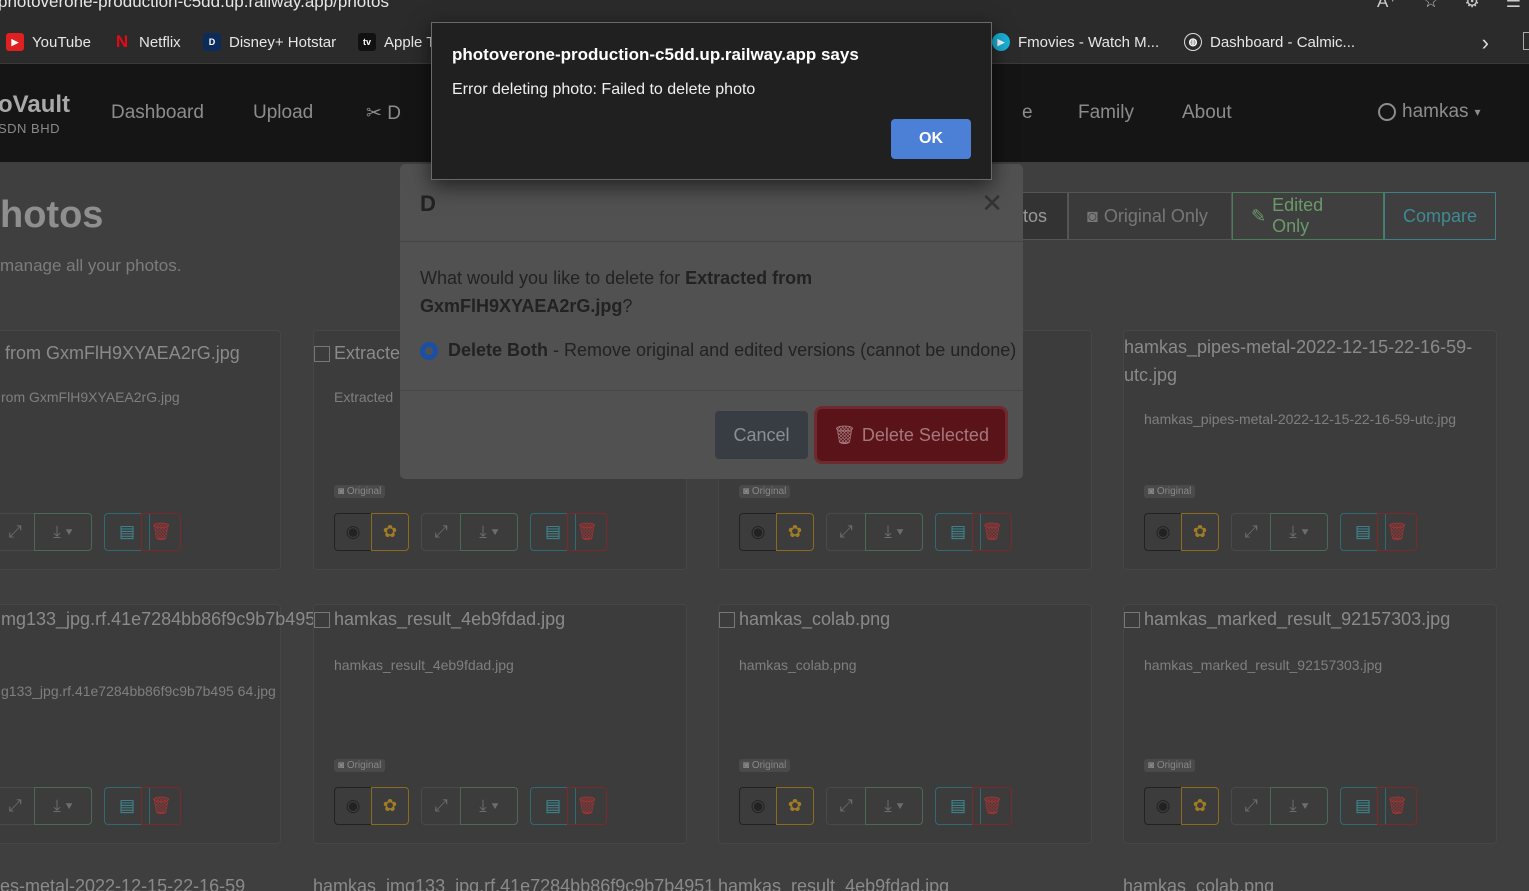 The width and height of the screenshot is (1529, 891). What do you see at coordinates (1027, 113) in the screenshot?
I see `nav-hidden-item: e` at bounding box center [1027, 113].